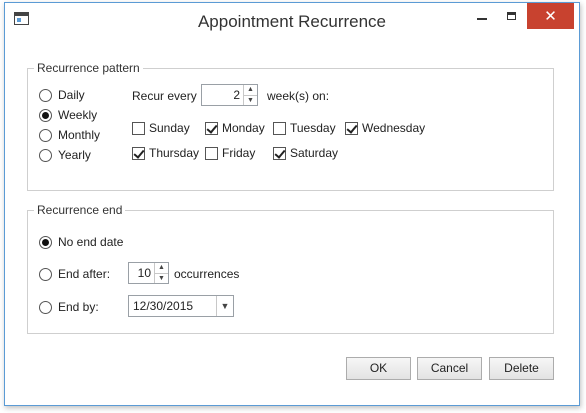 The height and width of the screenshot is (413, 586). Describe the element at coordinates (45, 274) in the screenshot. I see `radio-end-after-indicator` at that location.